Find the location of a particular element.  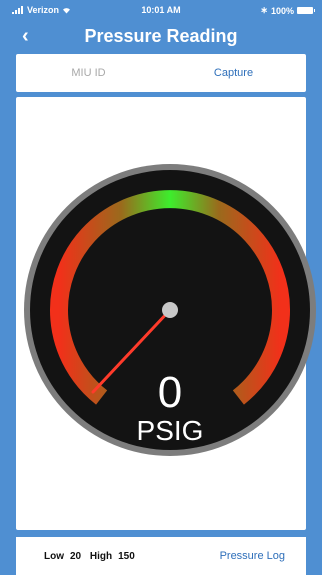

page-title: Pressure Reading is located at coordinates (161, 36).